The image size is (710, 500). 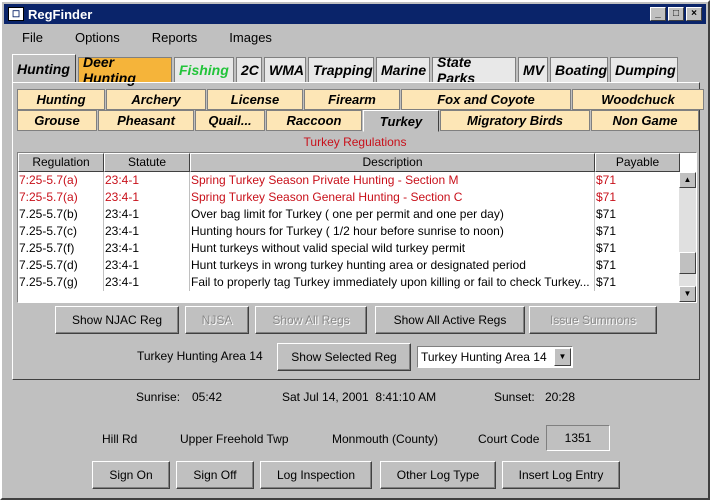 I want to click on subtab-archery: Archery, so click(x=156, y=99).